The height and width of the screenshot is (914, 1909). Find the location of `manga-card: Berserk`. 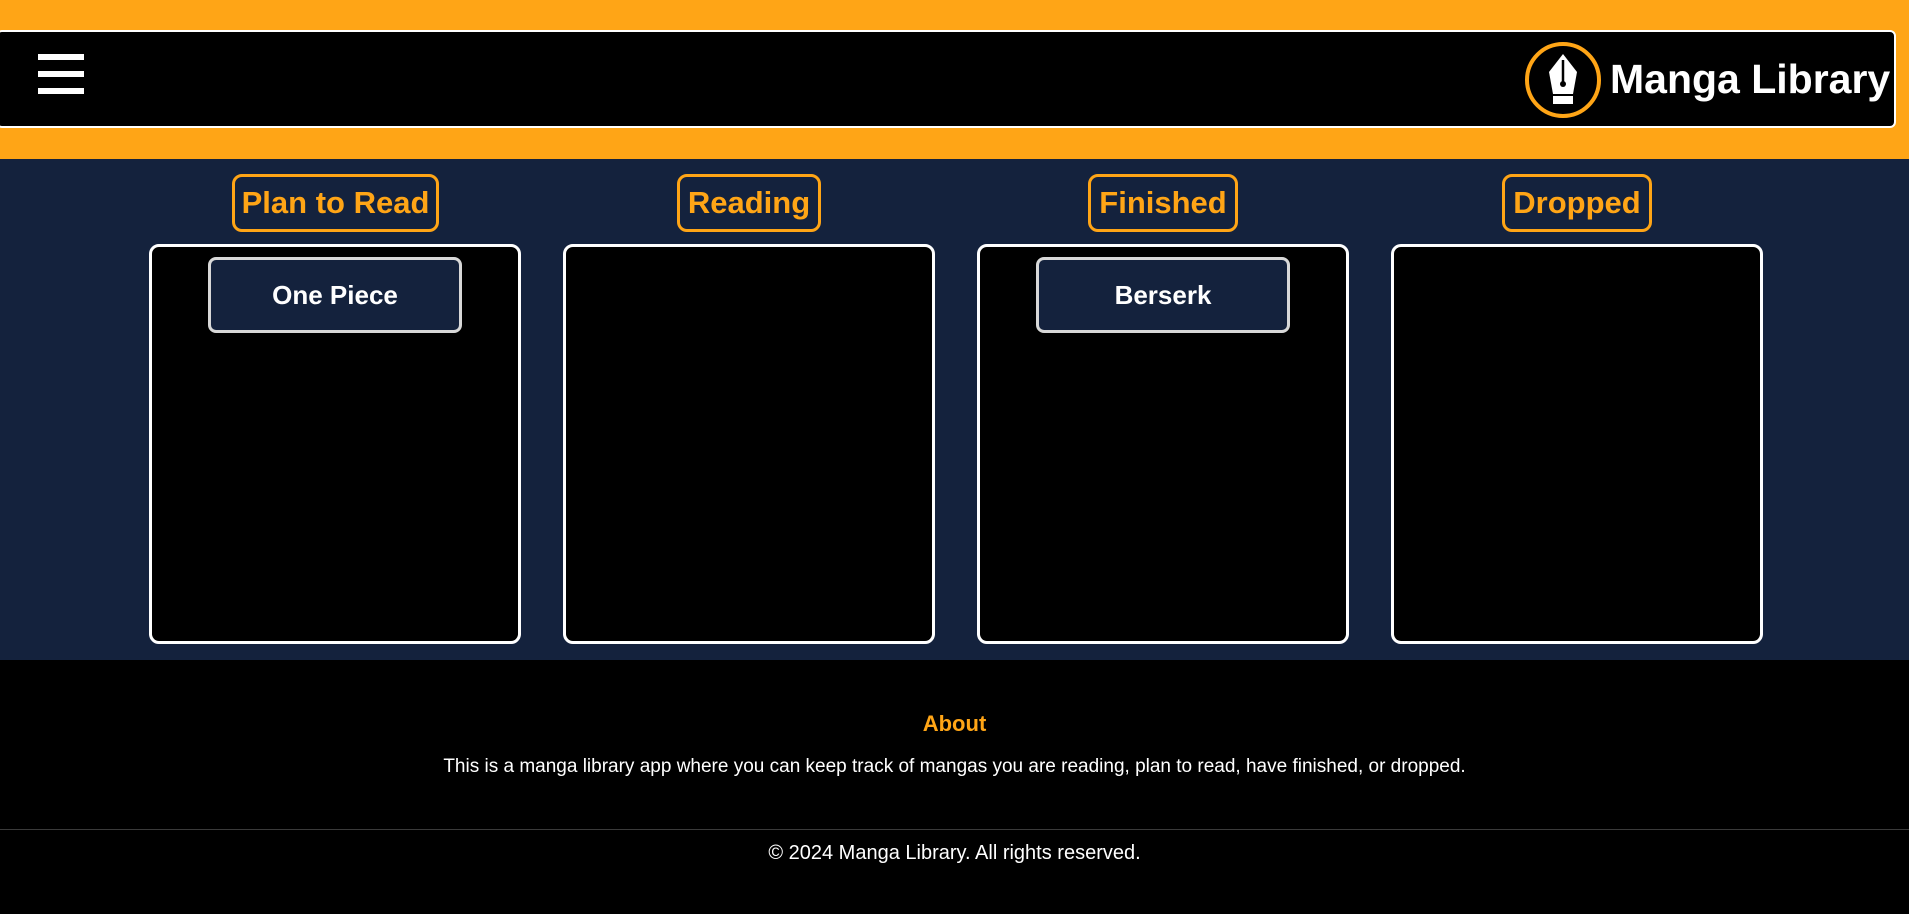

manga-card: Berserk is located at coordinates (1163, 295).